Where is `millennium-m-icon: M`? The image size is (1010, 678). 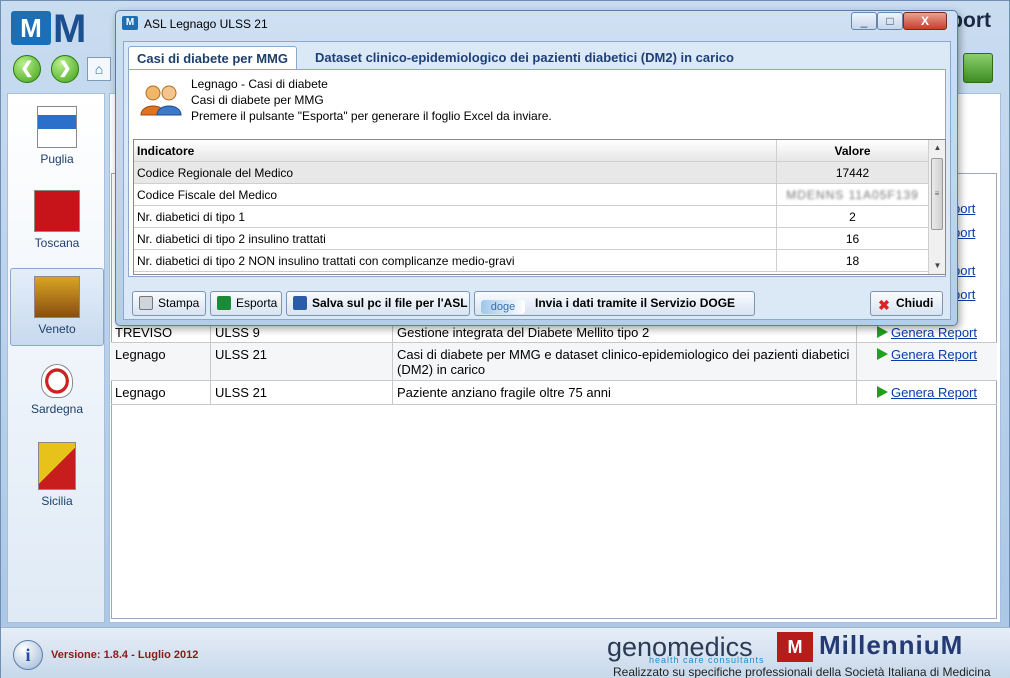
millennium-m-icon: M is located at coordinates (795, 647).